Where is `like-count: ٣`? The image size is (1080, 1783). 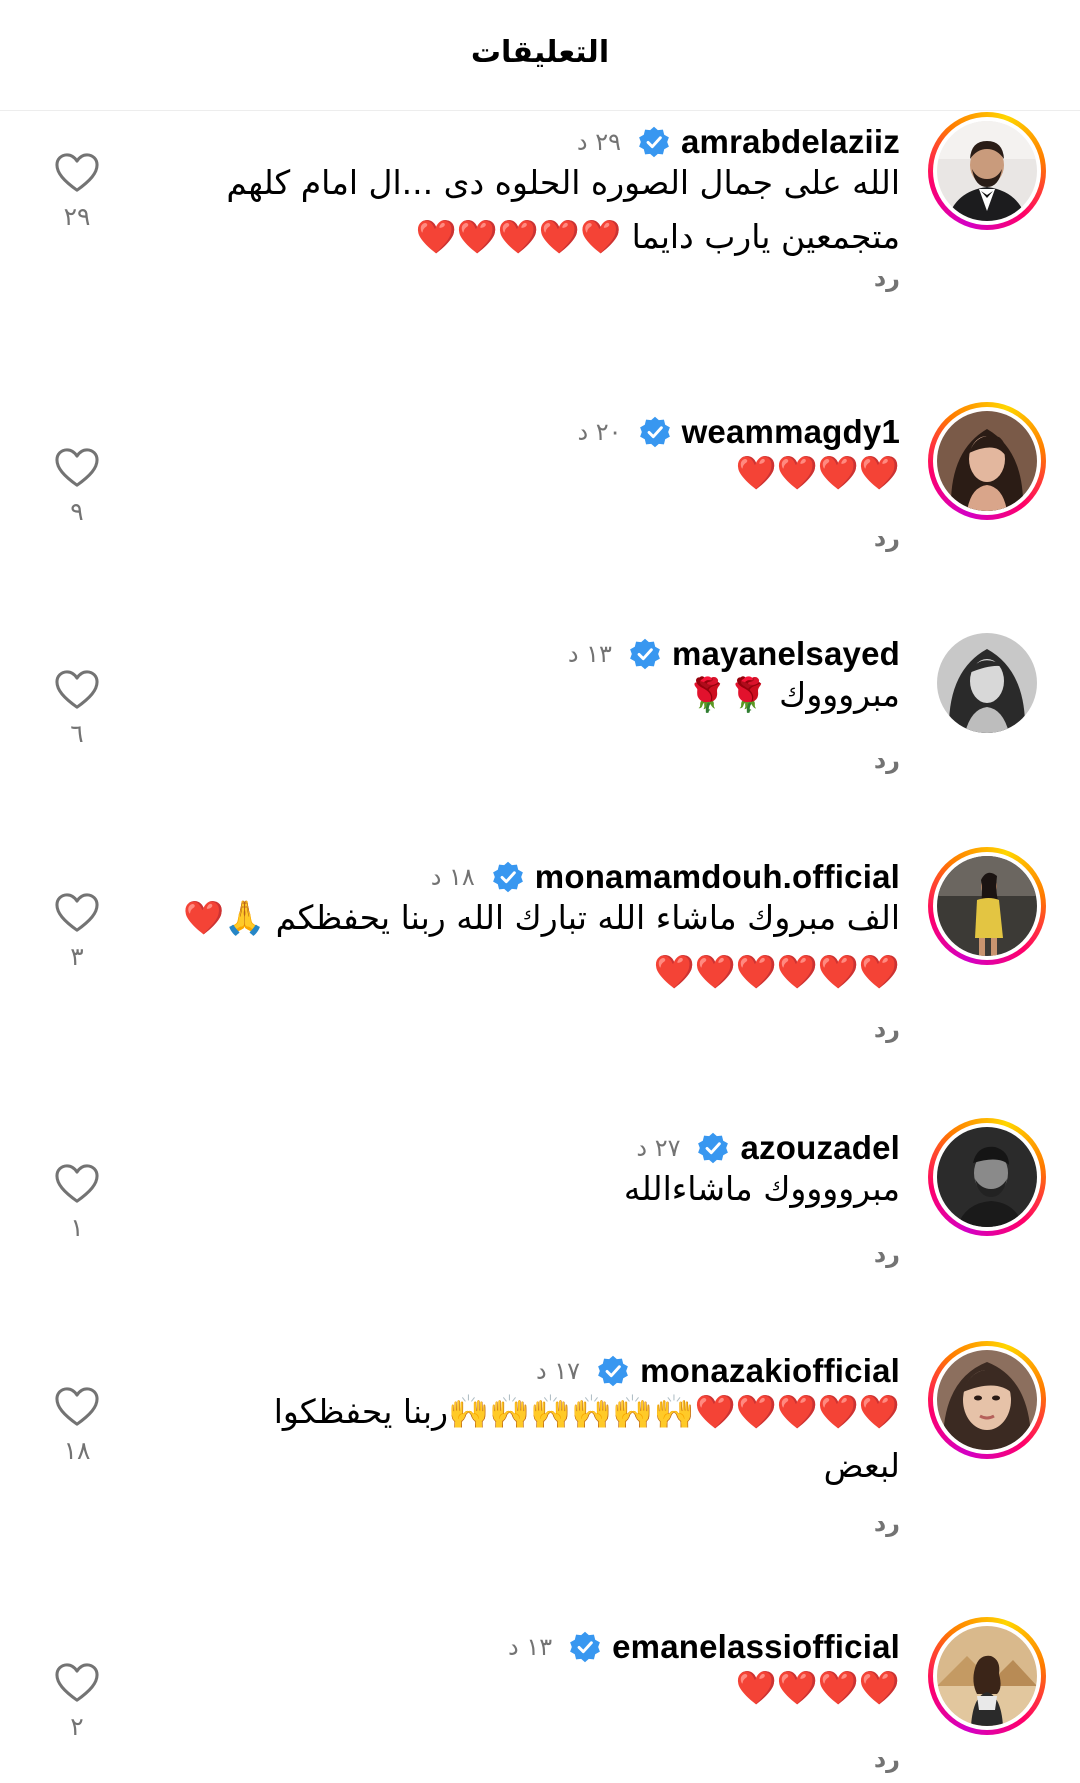 like-count: ٣ is located at coordinates (77, 956).